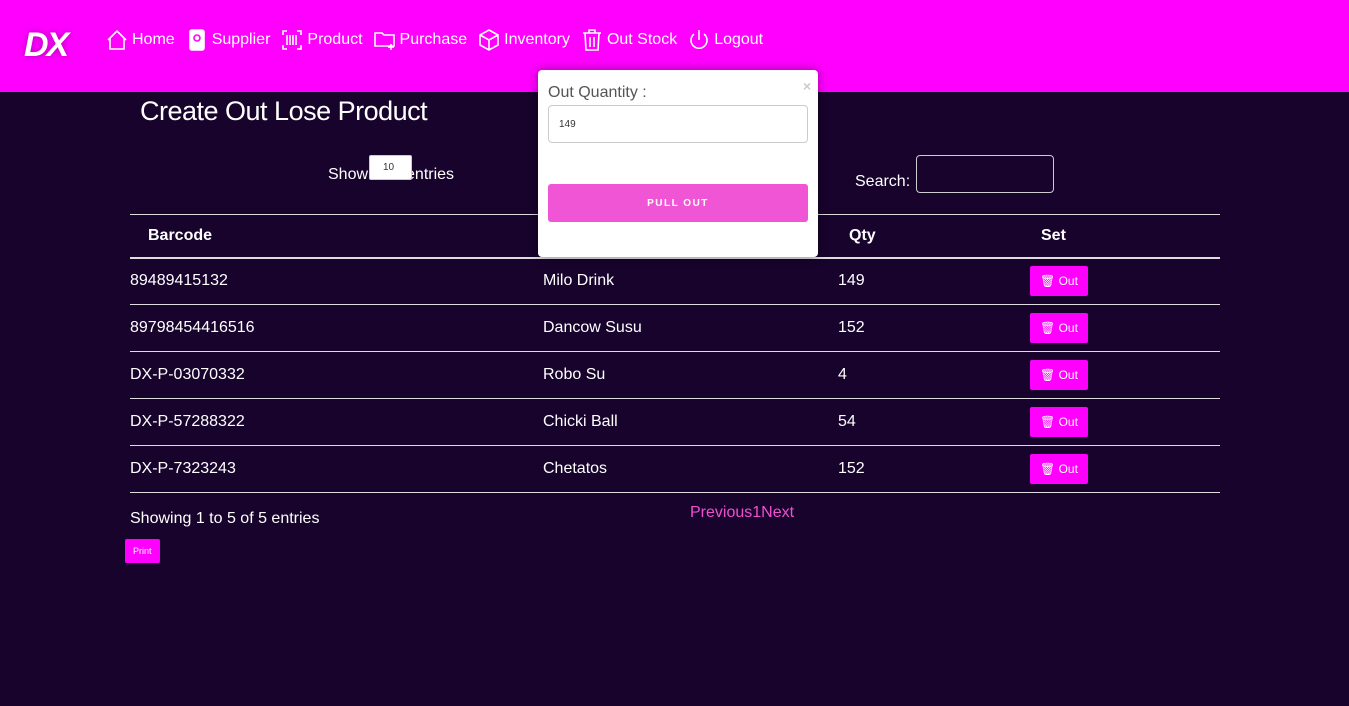 This screenshot has width=1349, height=706. I want to click on show-text: Show, so click(348, 174).